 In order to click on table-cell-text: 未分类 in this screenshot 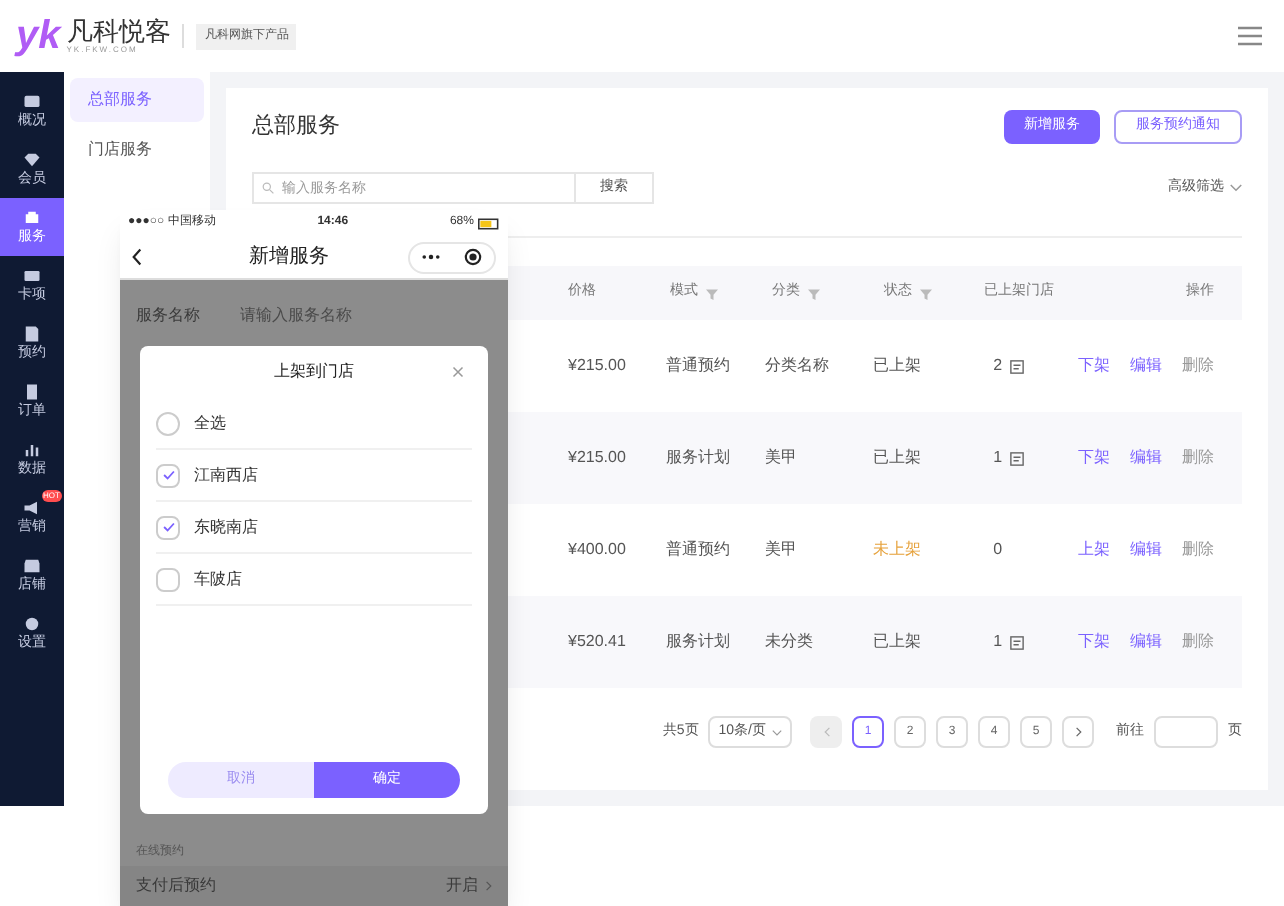, I will do `click(789, 642)`.